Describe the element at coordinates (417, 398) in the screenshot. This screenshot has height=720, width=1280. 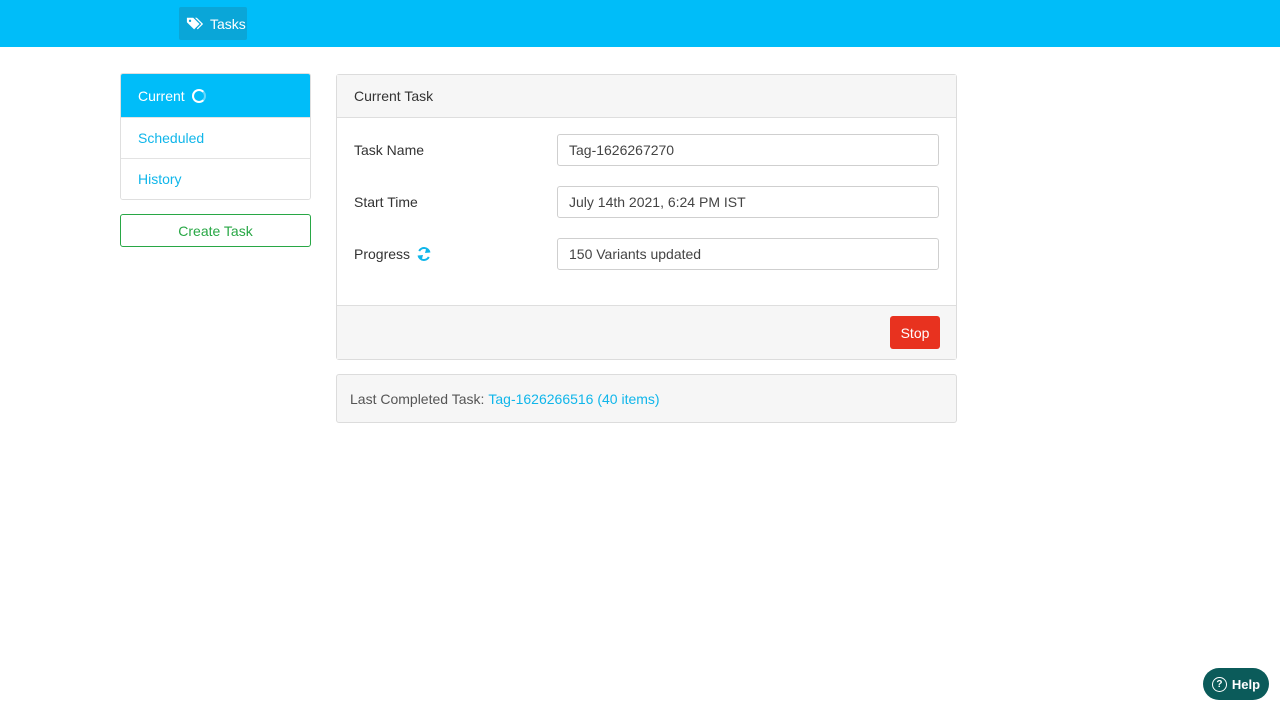
I see `last-completed-prefix: Last Completed Task:` at that location.